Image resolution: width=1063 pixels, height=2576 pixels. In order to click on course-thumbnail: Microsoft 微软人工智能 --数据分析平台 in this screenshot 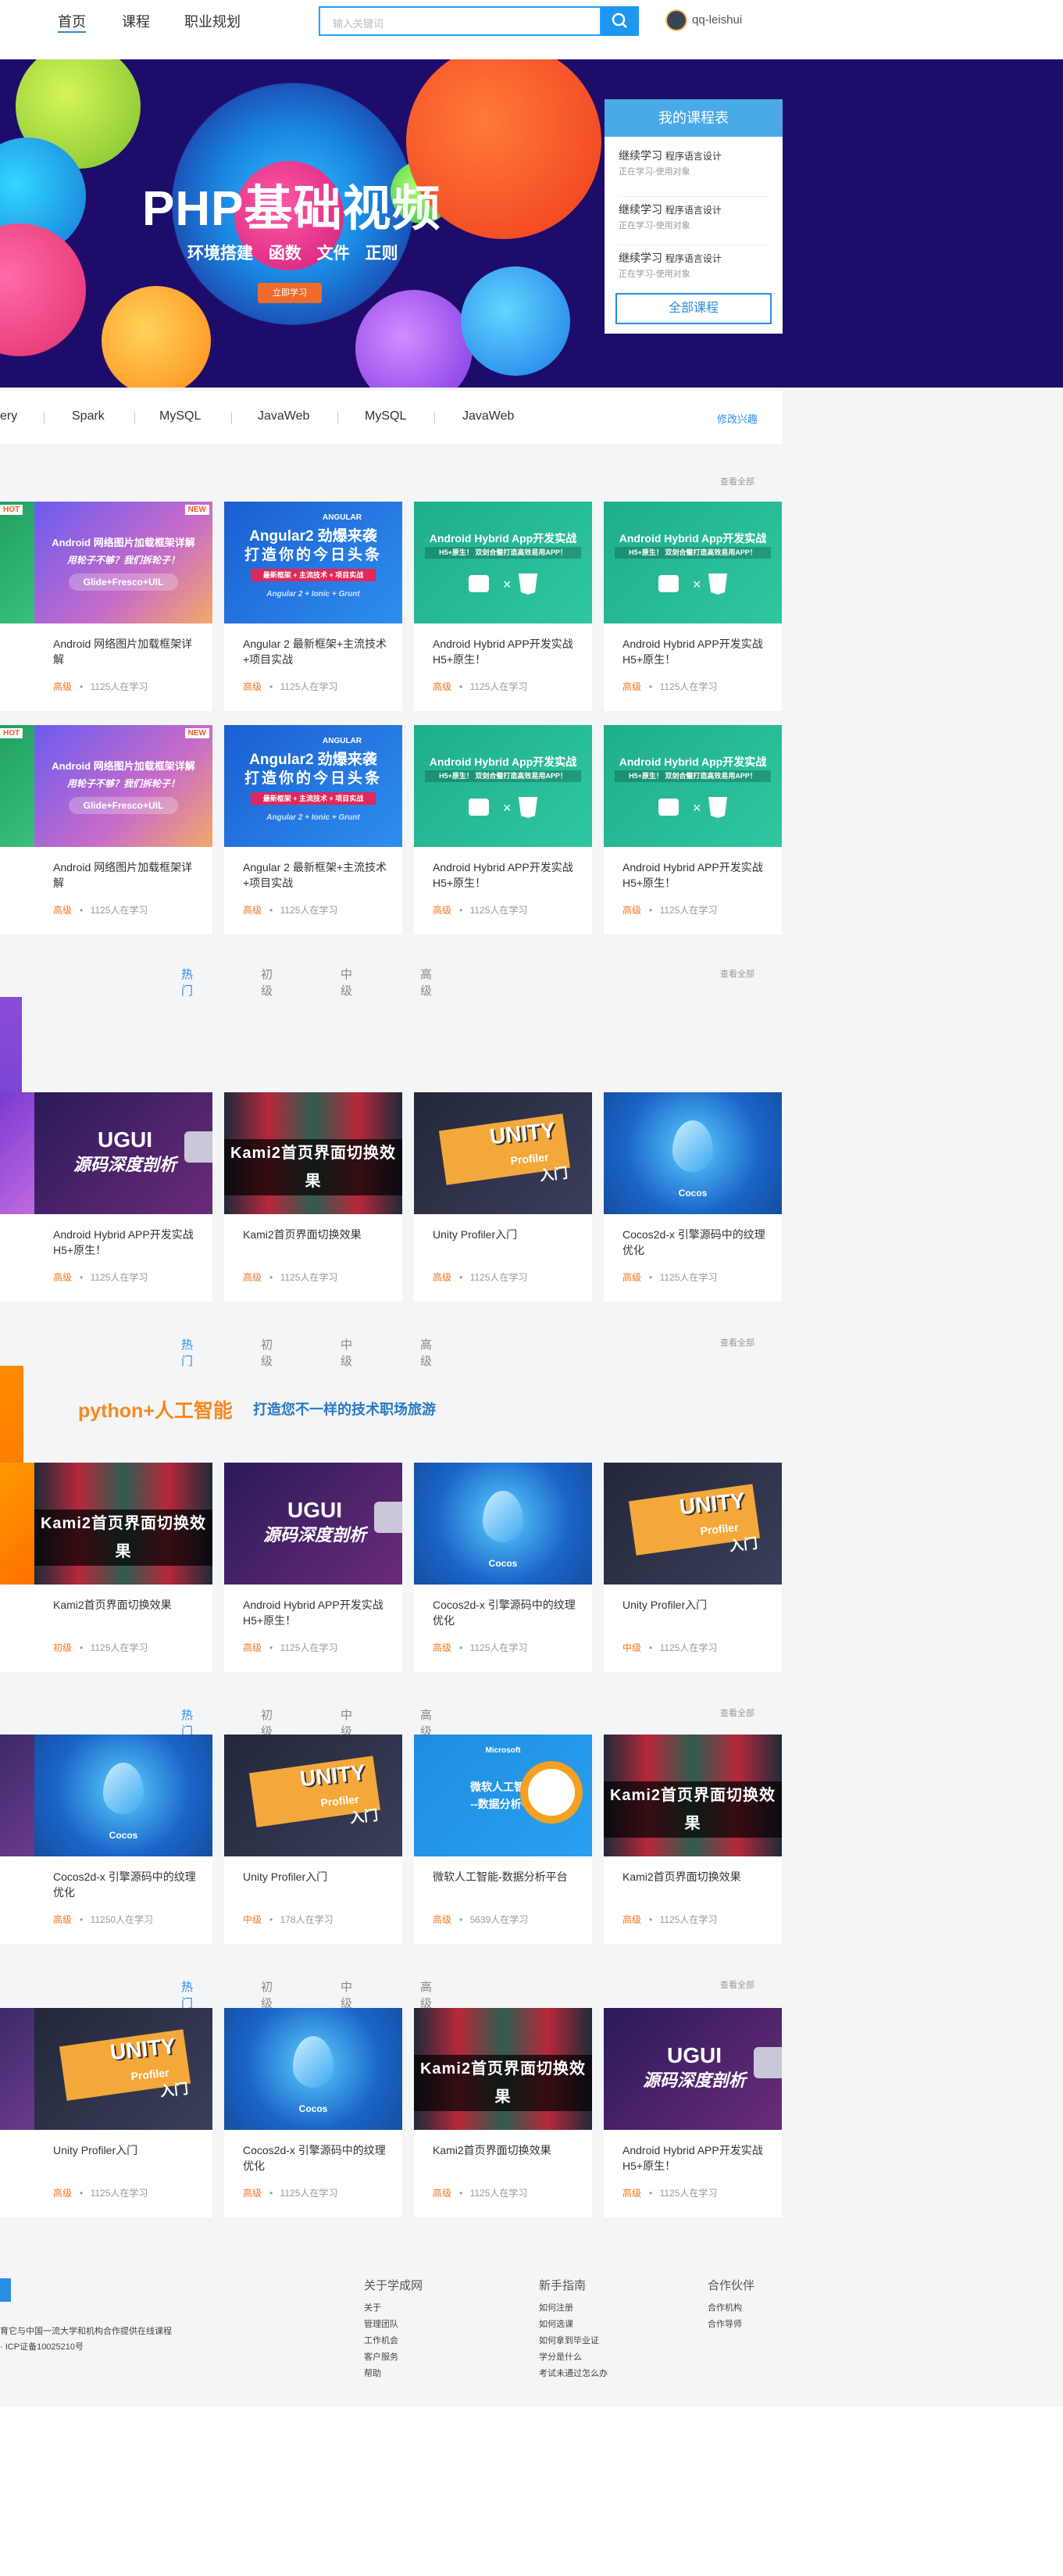, I will do `click(503, 1796)`.